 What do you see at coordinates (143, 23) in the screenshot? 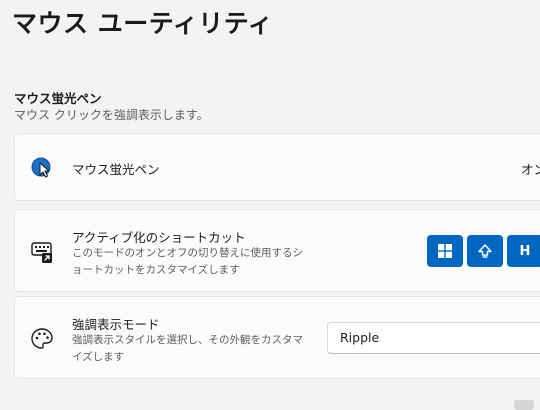
I see `page-title: マウス ユーティリティ` at bounding box center [143, 23].